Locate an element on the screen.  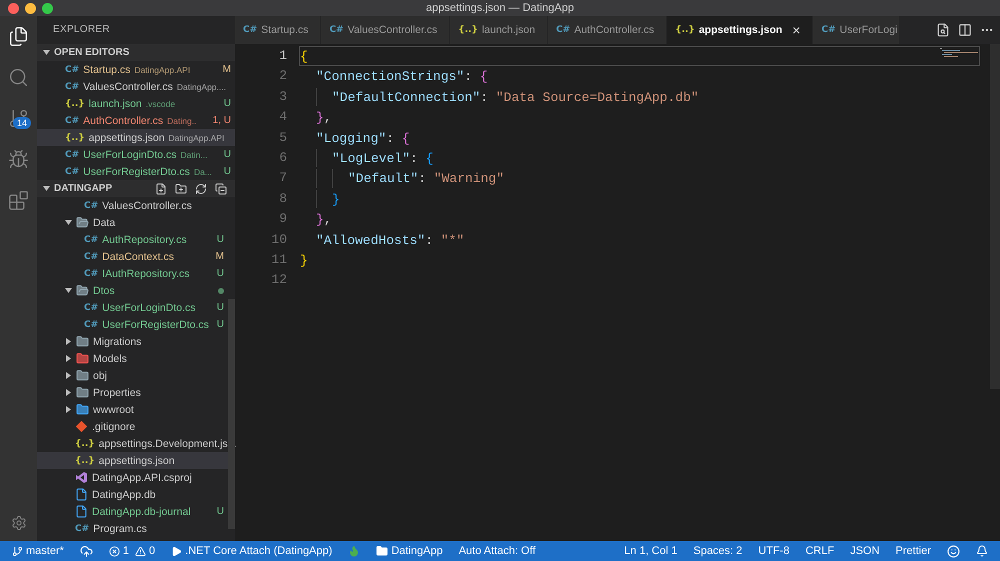
status-item: JSON is located at coordinates (865, 551).